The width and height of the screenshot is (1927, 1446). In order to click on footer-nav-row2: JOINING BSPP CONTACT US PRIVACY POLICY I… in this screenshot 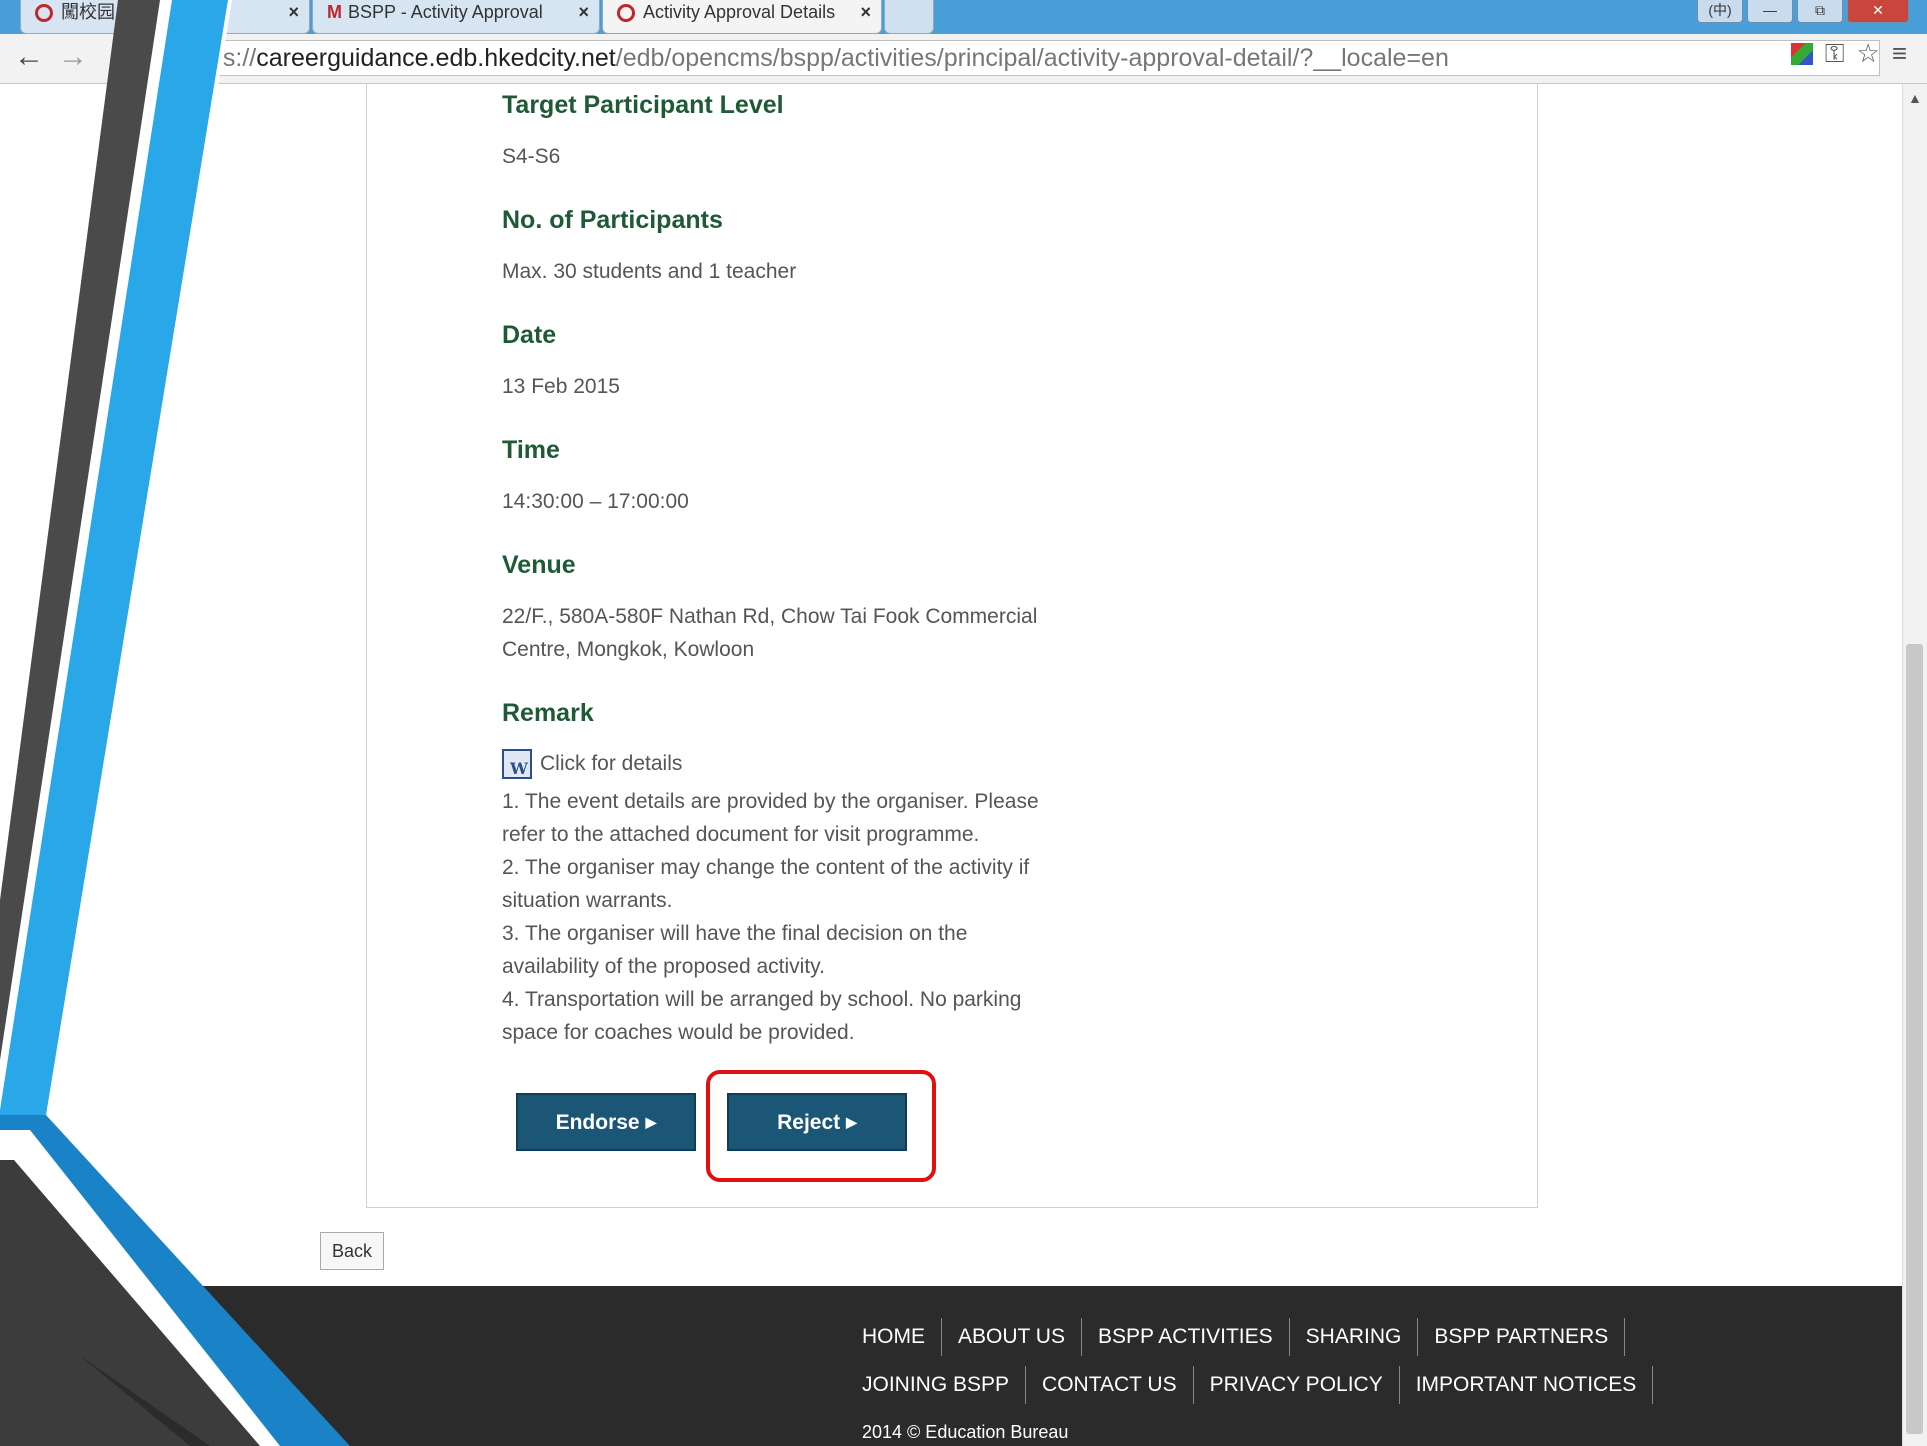, I will do `click(1258, 1385)`.